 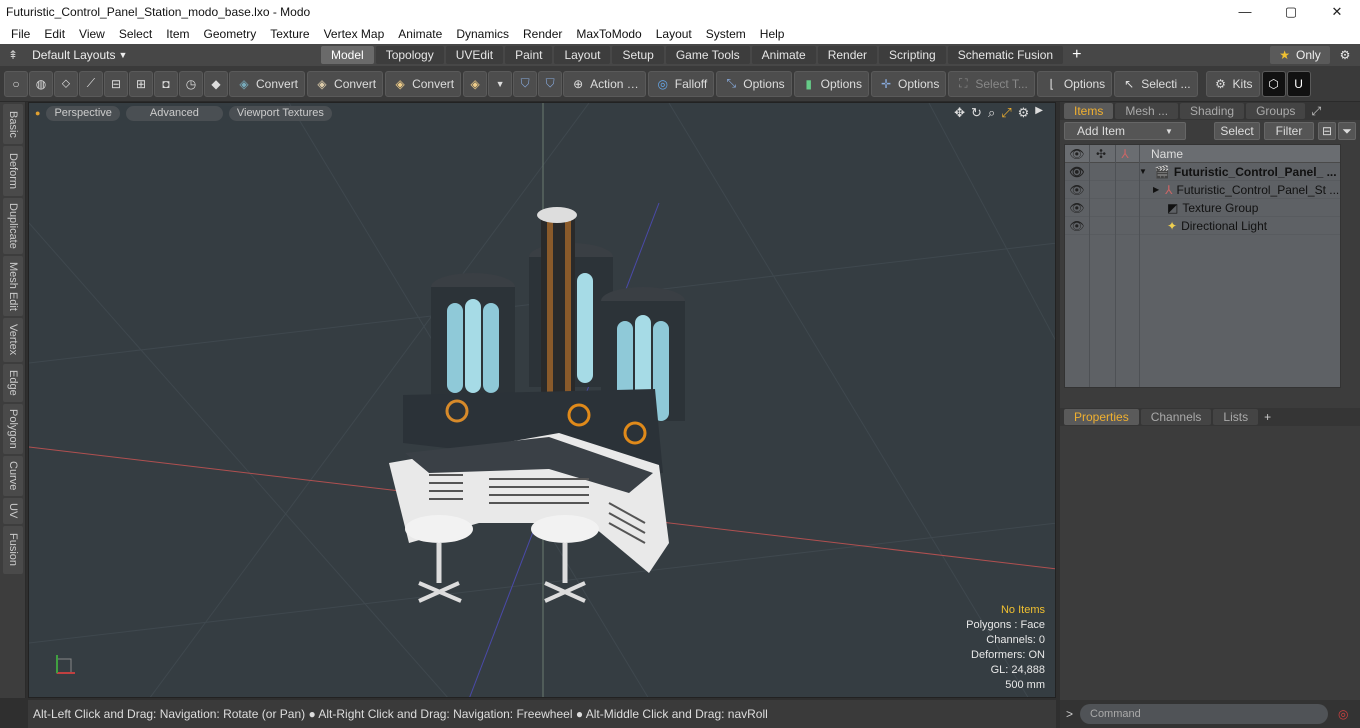 I want to click on shield-tool-icon: ⛉, so click(x=550, y=83).